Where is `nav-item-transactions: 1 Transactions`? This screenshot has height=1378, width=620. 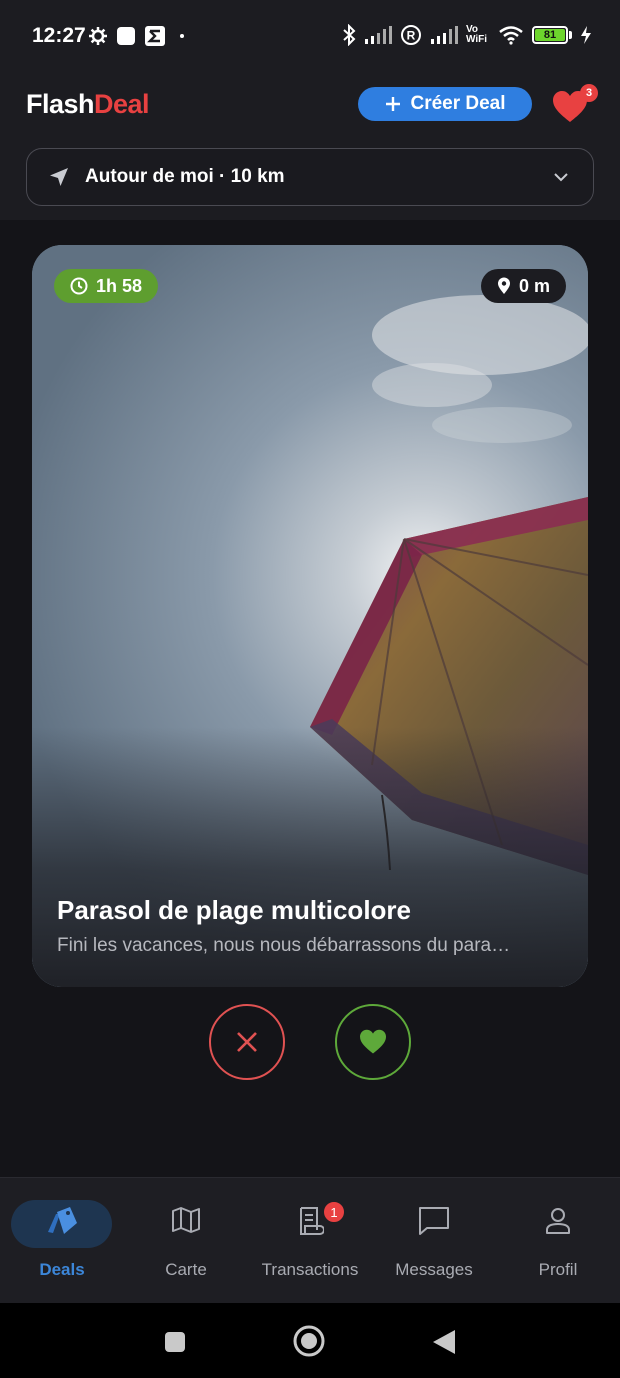
nav-item-transactions: 1 Transactions is located at coordinates (310, 1241).